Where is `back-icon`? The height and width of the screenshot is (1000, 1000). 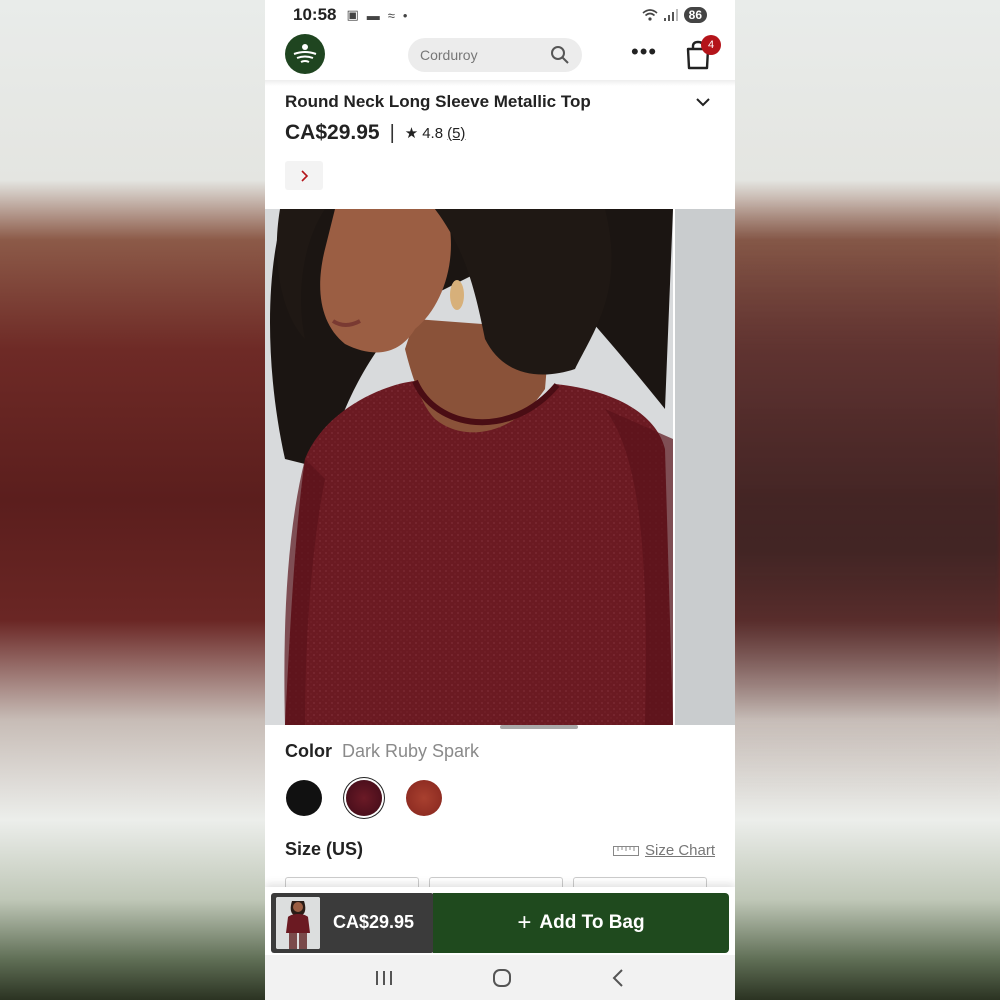 back-icon is located at coordinates (618, 978).